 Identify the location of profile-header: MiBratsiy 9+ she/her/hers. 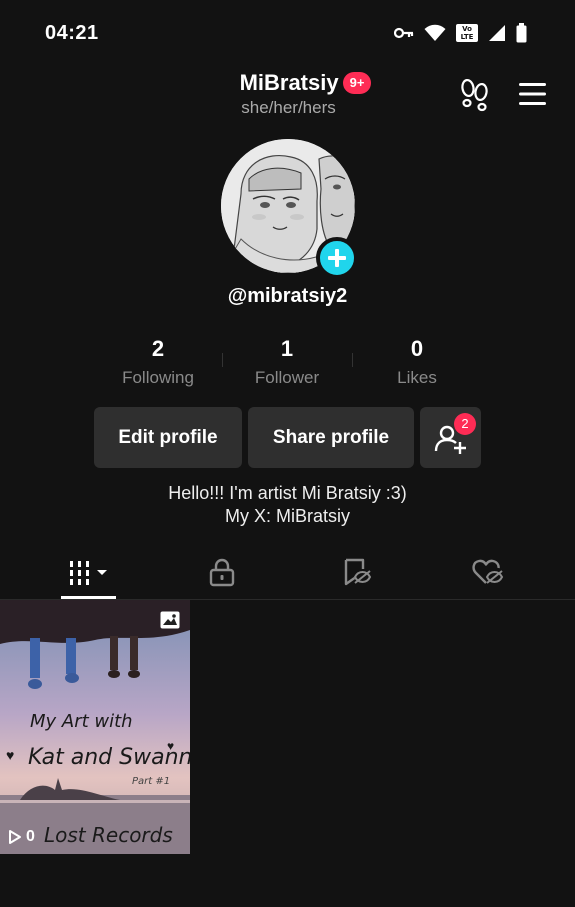
(287, 96).